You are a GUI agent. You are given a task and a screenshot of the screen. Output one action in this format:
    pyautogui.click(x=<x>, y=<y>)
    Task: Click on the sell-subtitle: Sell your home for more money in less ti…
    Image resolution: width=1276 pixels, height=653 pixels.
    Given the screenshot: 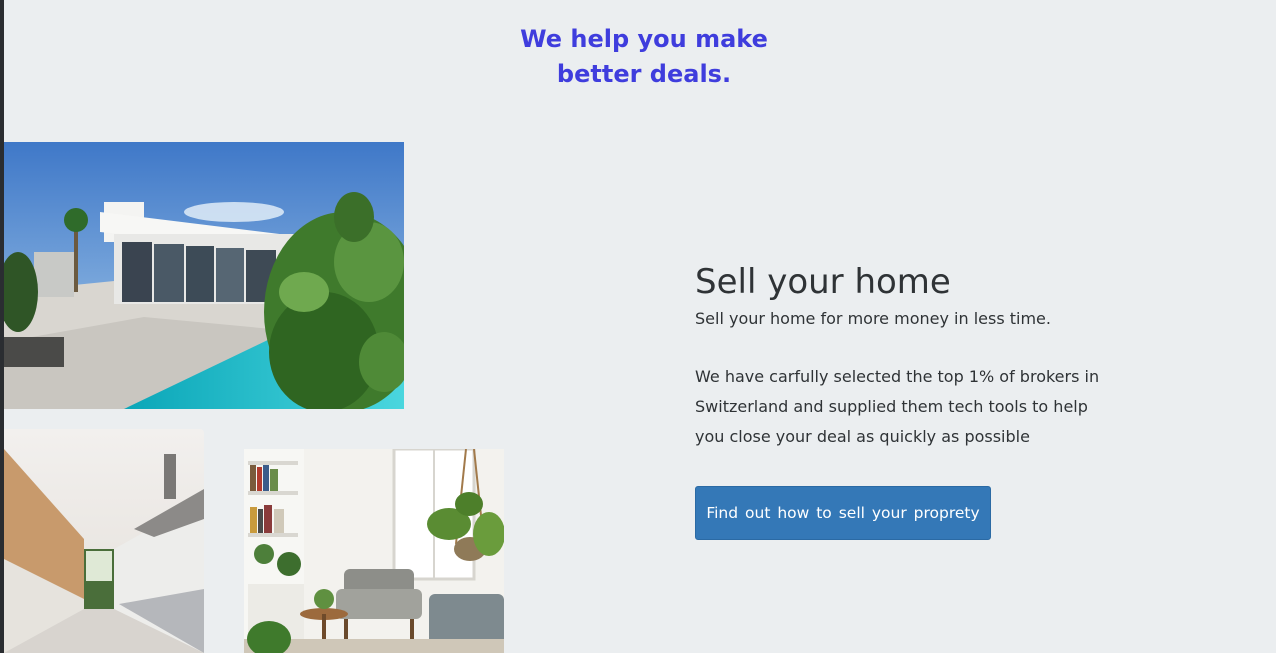 What is the action you would take?
    pyautogui.click(x=873, y=318)
    